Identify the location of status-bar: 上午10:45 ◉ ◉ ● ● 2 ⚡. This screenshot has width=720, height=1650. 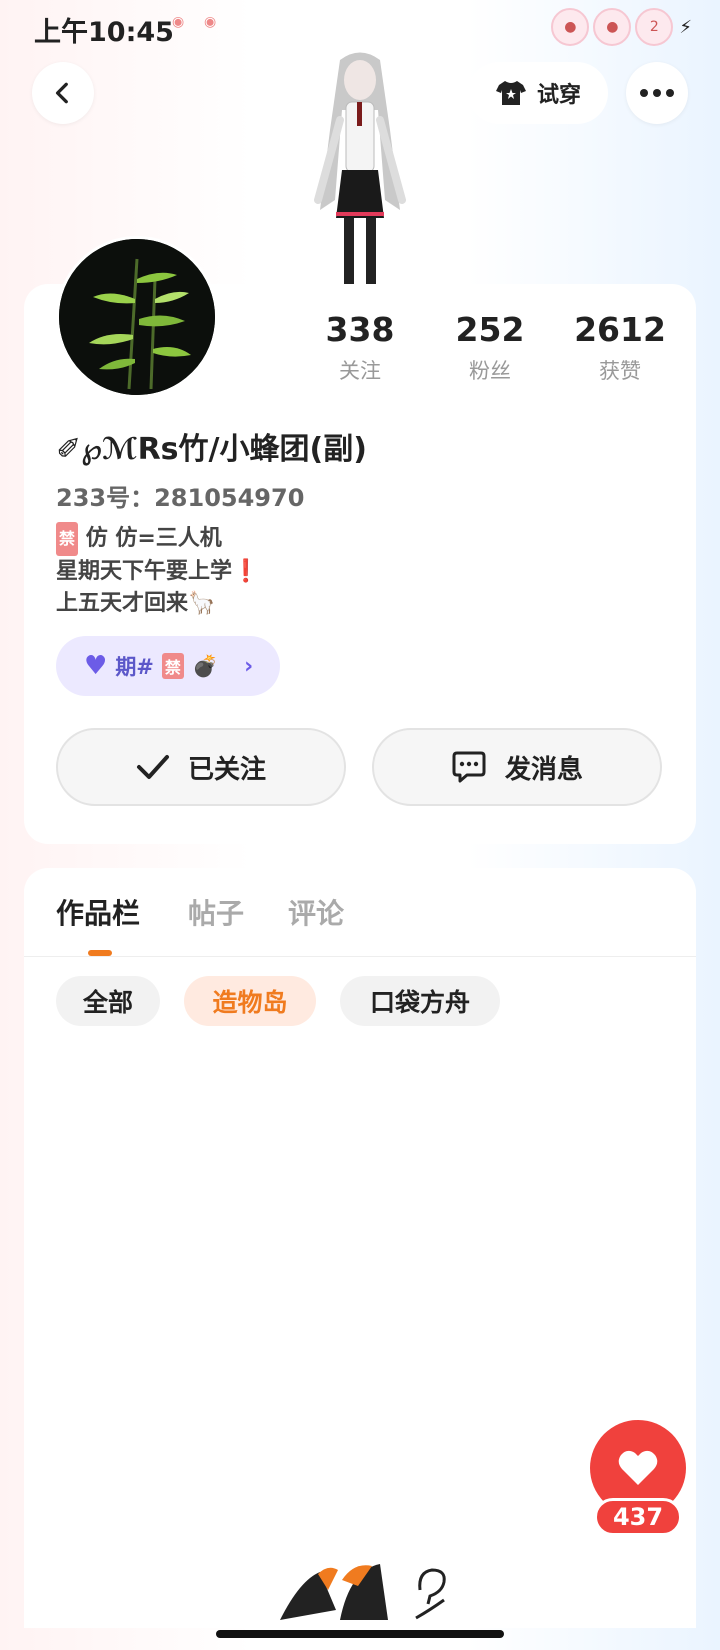
(360, 26).